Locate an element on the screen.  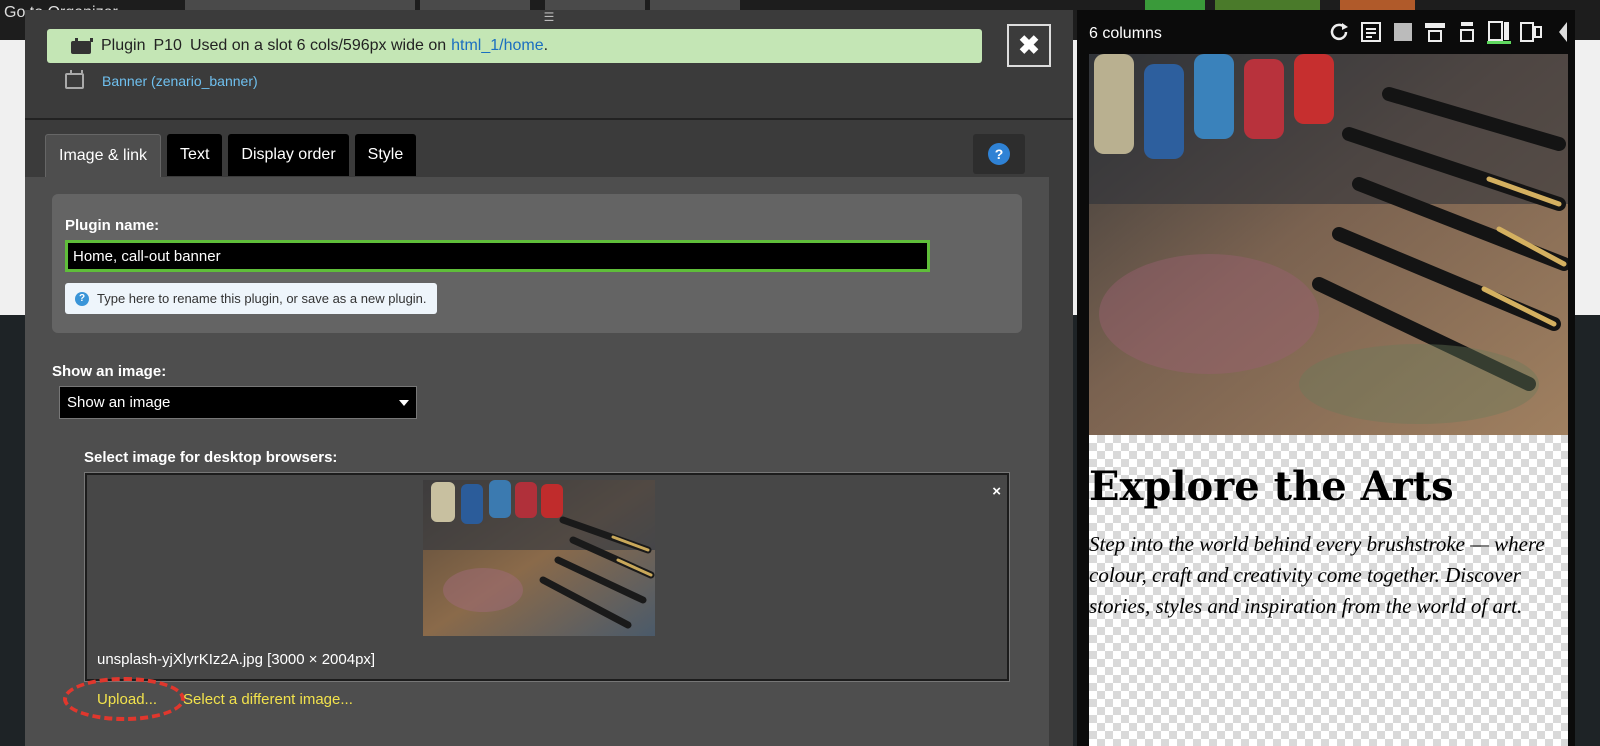
help-button: ? is located at coordinates (999, 154).